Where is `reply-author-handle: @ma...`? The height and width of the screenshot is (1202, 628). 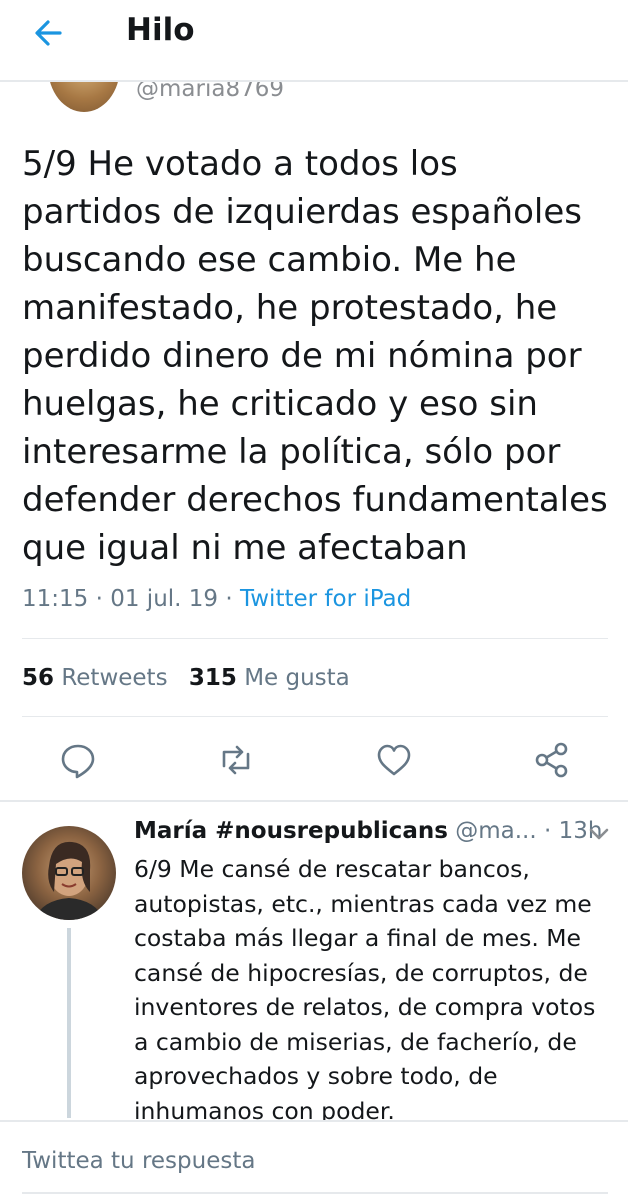
reply-author-handle: @ma... is located at coordinates (495, 831).